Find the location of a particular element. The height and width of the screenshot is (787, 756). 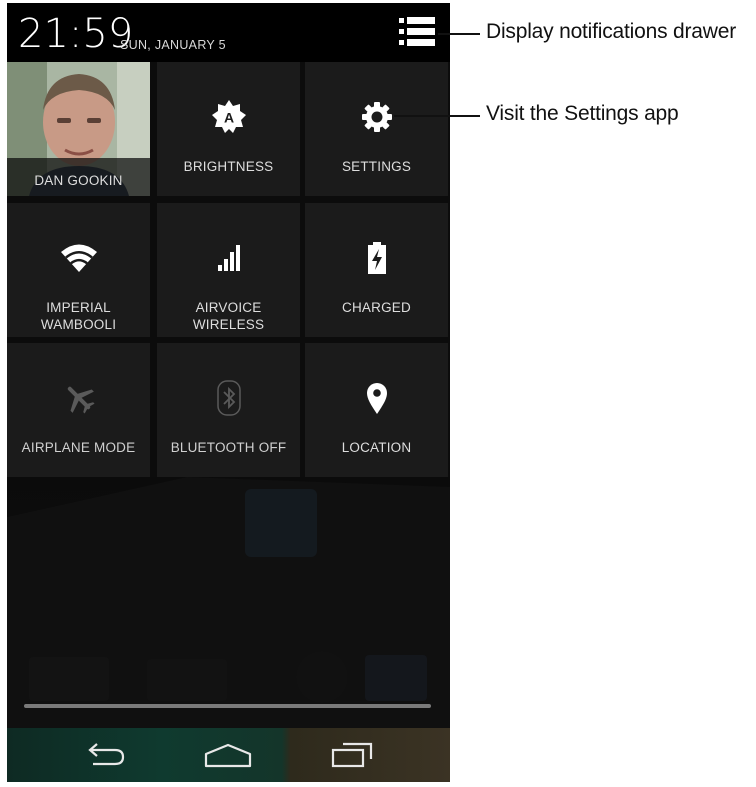

wifi-network-name-line1: IMPERIAL is located at coordinates (78, 307).